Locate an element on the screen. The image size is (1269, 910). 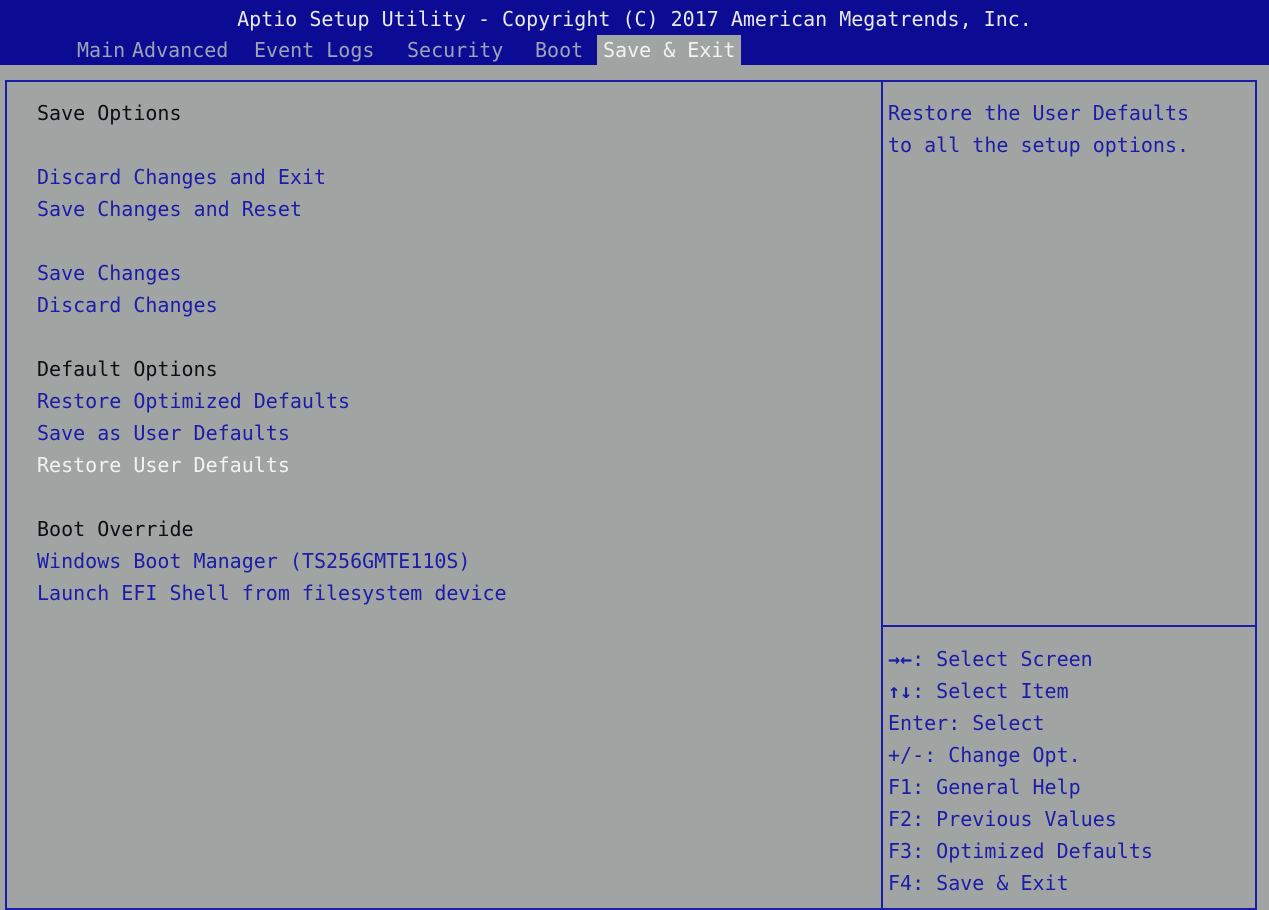
key-legend-f4: F4: Save & Exit is located at coordinates (978, 883).